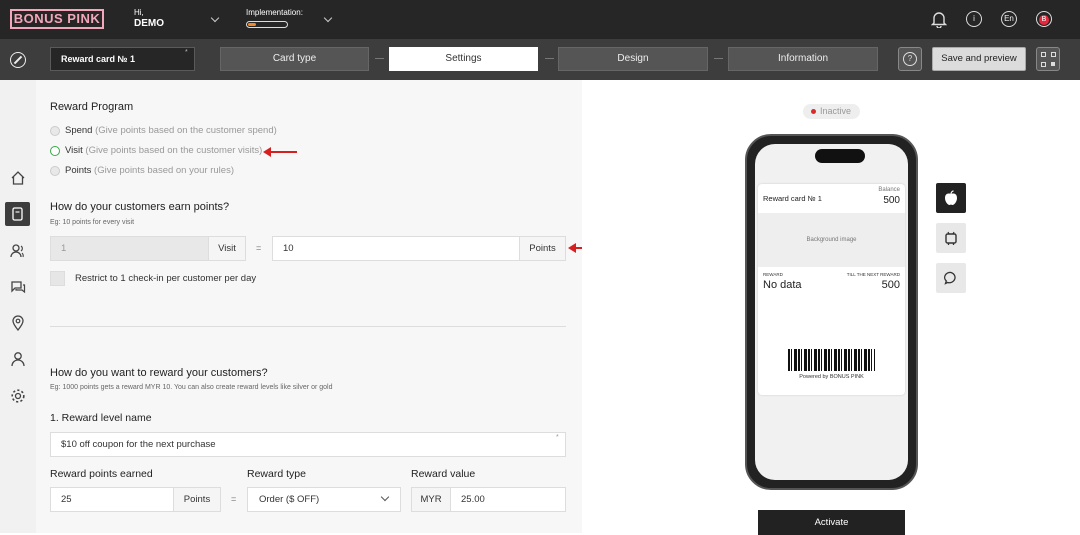 The height and width of the screenshot is (535, 1080). Describe the element at coordinates (92, 107) in the screenshot. I see `reward-program-title: Reward Program` at that location.